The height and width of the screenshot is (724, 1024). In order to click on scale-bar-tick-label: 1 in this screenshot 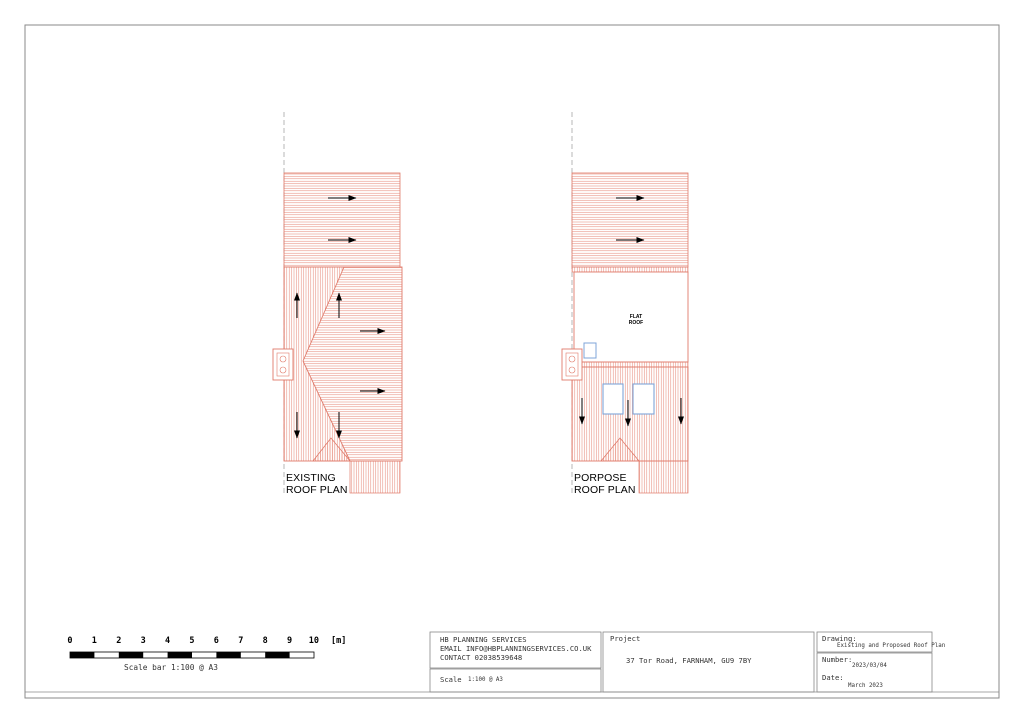, I will do `click(94, 641)`.